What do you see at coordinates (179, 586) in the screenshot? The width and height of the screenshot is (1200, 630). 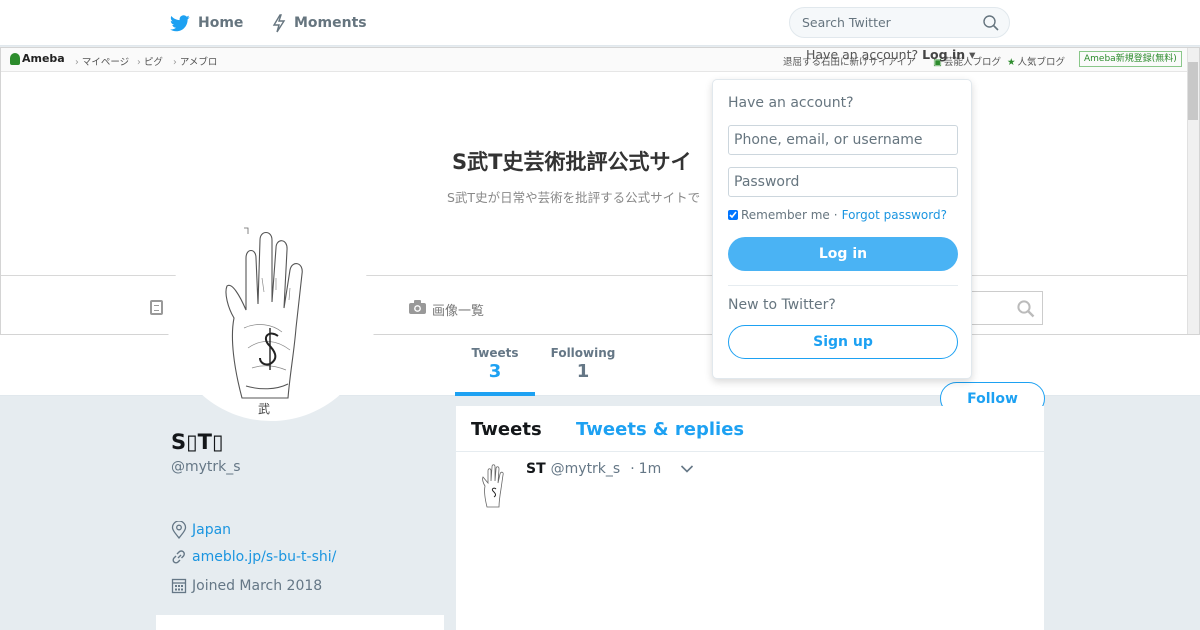 I see `calendar-icon` at bounding box center [179, 586].